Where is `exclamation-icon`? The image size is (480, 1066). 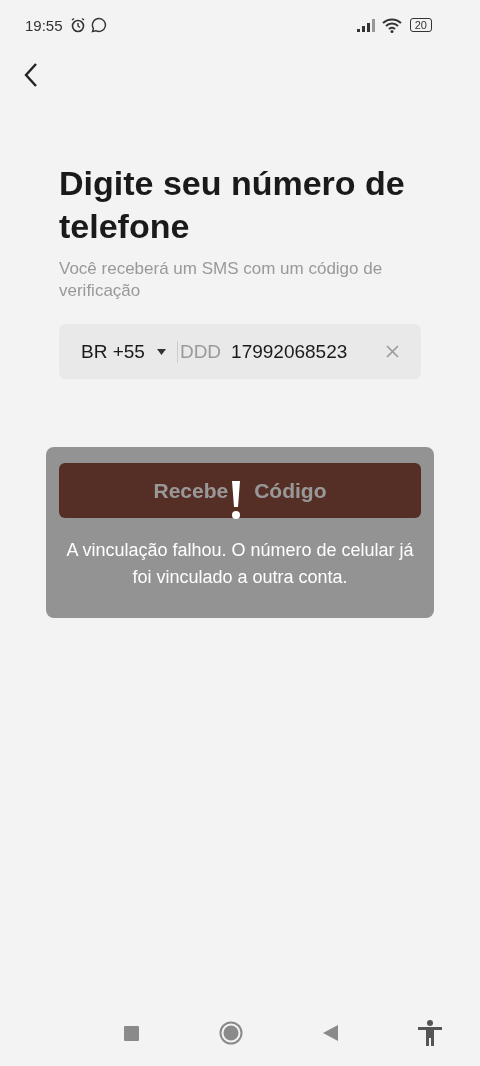
exclamation-icon is located at coordinates (236, 500).